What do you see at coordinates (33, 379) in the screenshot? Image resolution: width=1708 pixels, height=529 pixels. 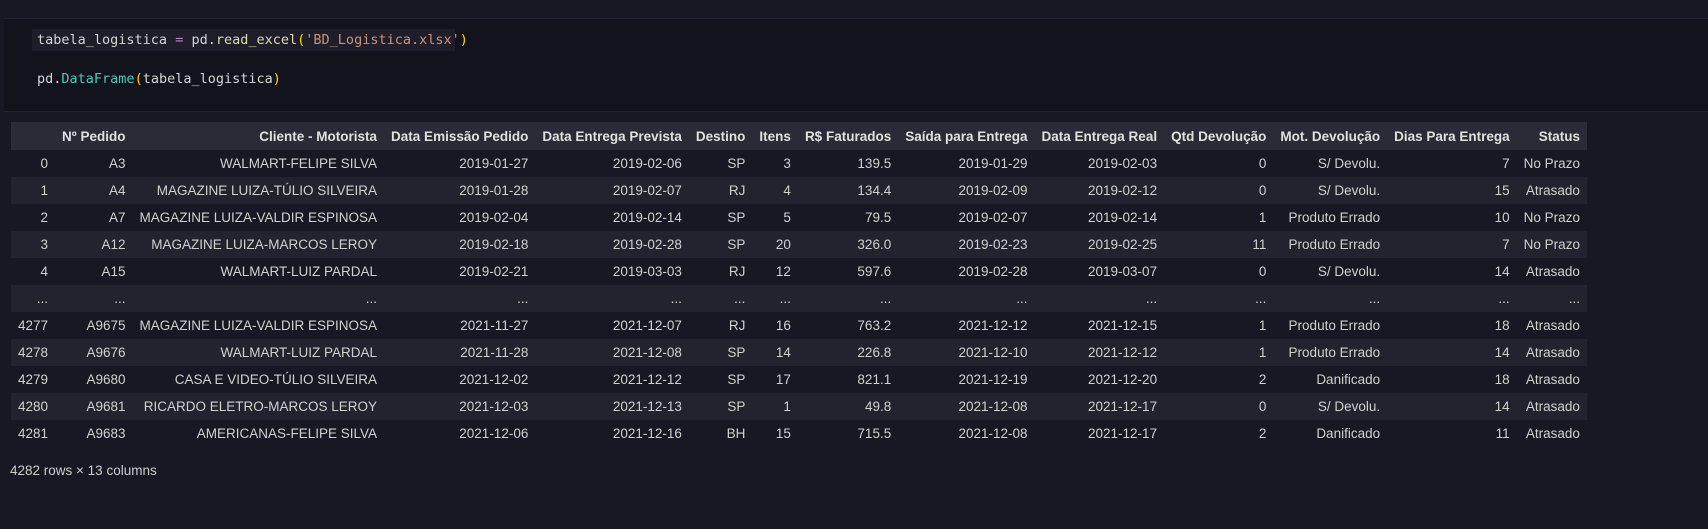 I see `row-index-cell: 4279` at bounding box center [33, 379].